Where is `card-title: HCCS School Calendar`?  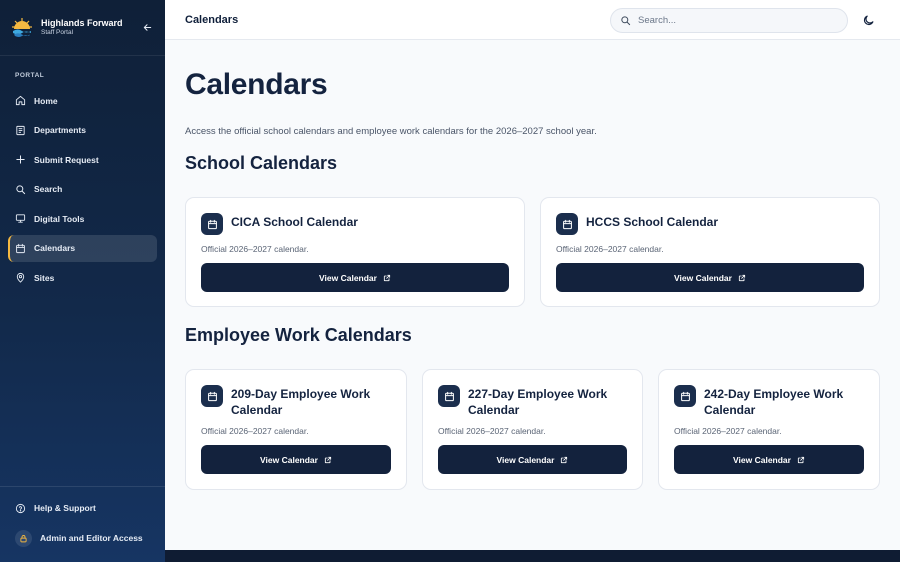
card-title: HCCS School Calendar is located at coordinates (652, 222).